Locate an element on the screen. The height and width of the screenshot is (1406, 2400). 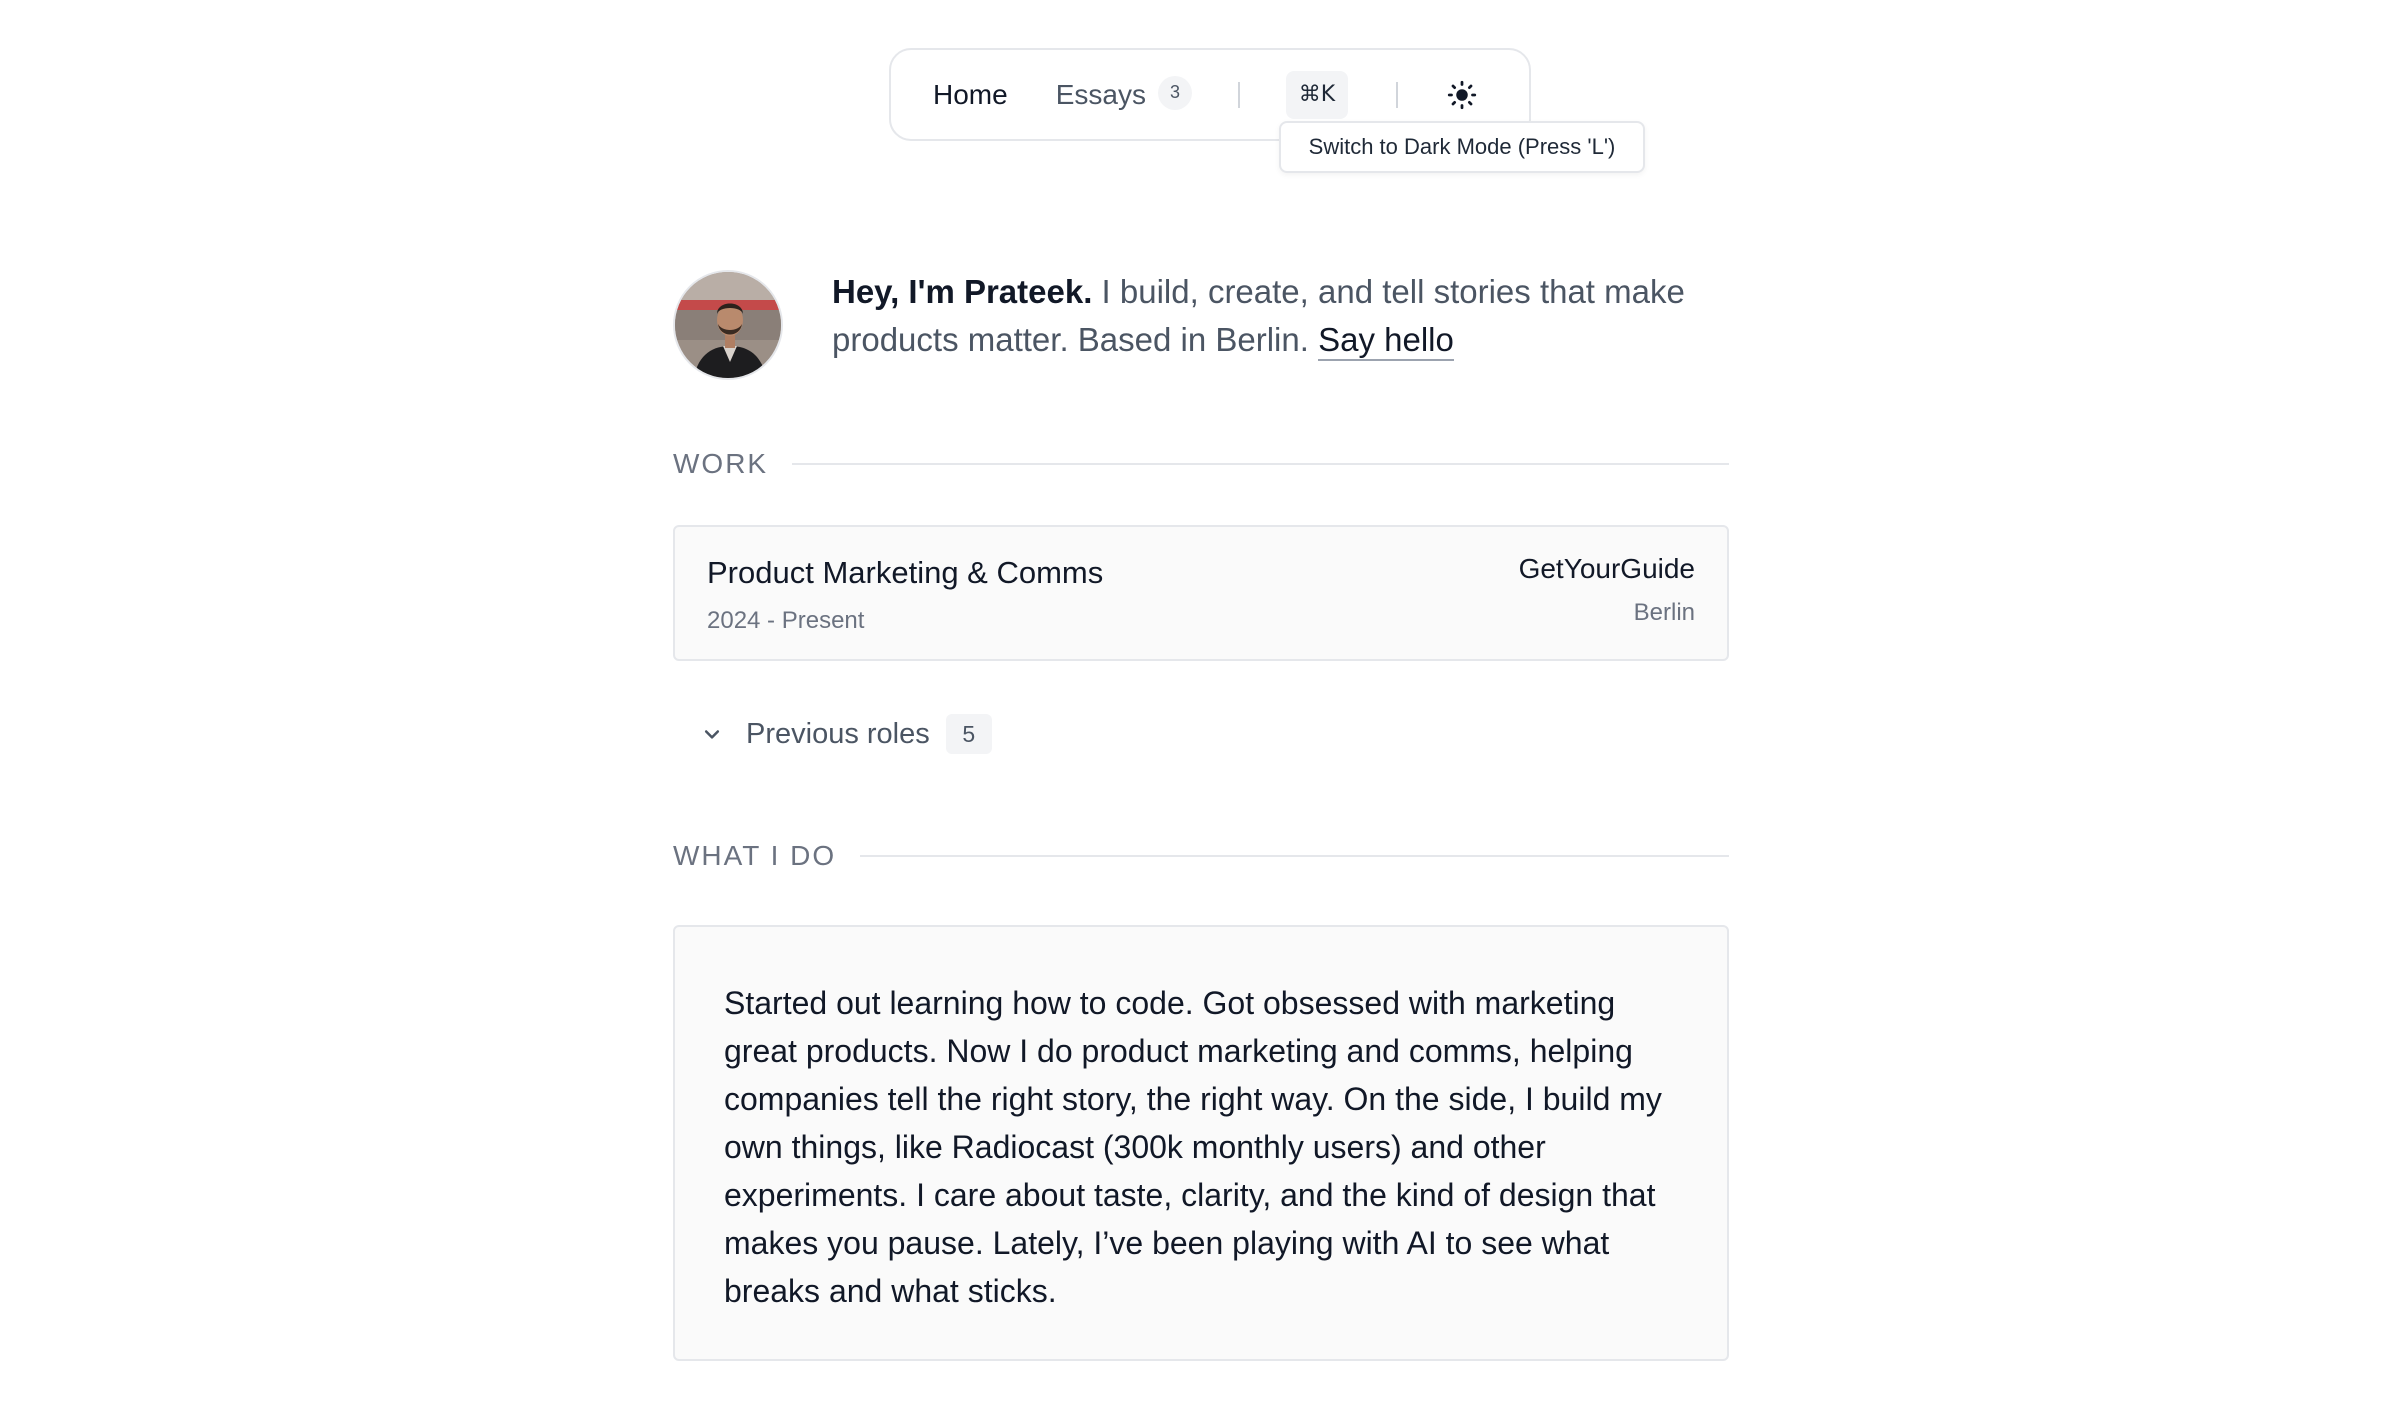
what-i-do-section-header: WHAT I DO is located at coordinates (1201, 856).